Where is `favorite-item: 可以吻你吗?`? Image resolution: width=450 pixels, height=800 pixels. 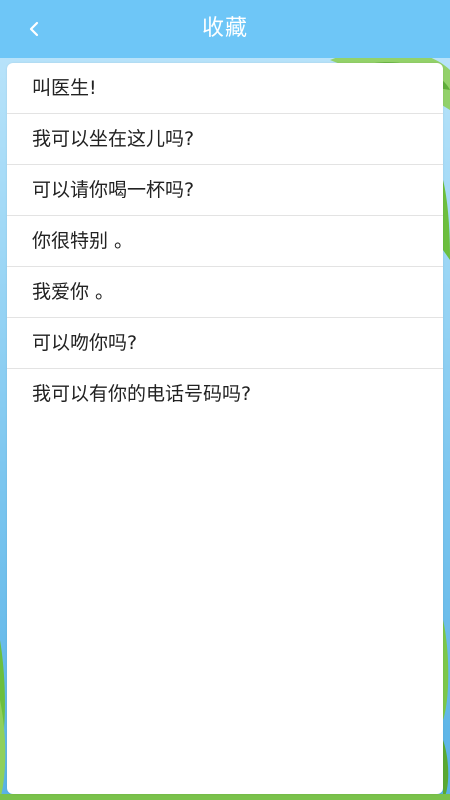
favorite-item: 可以吻你吗? is located at coordinates (225, 343).